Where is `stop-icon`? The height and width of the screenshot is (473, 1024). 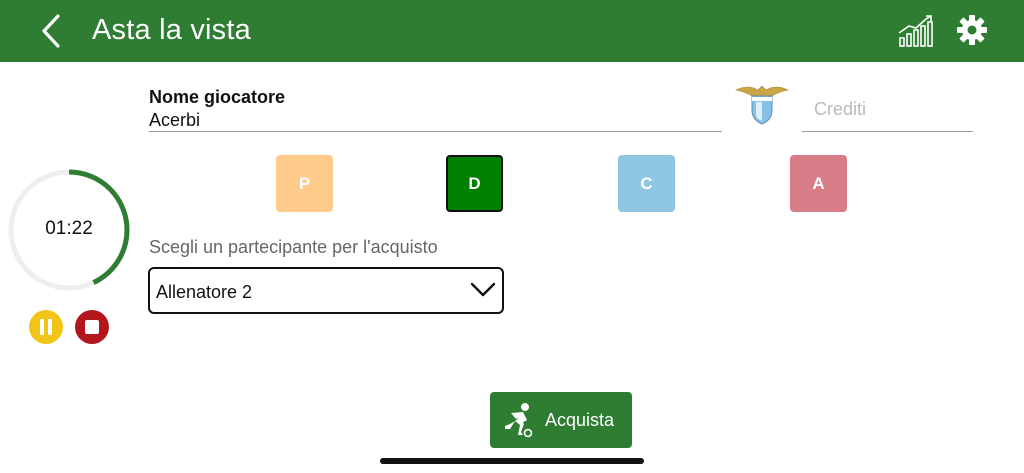
stop-icon is located at coordinates (92, 327).